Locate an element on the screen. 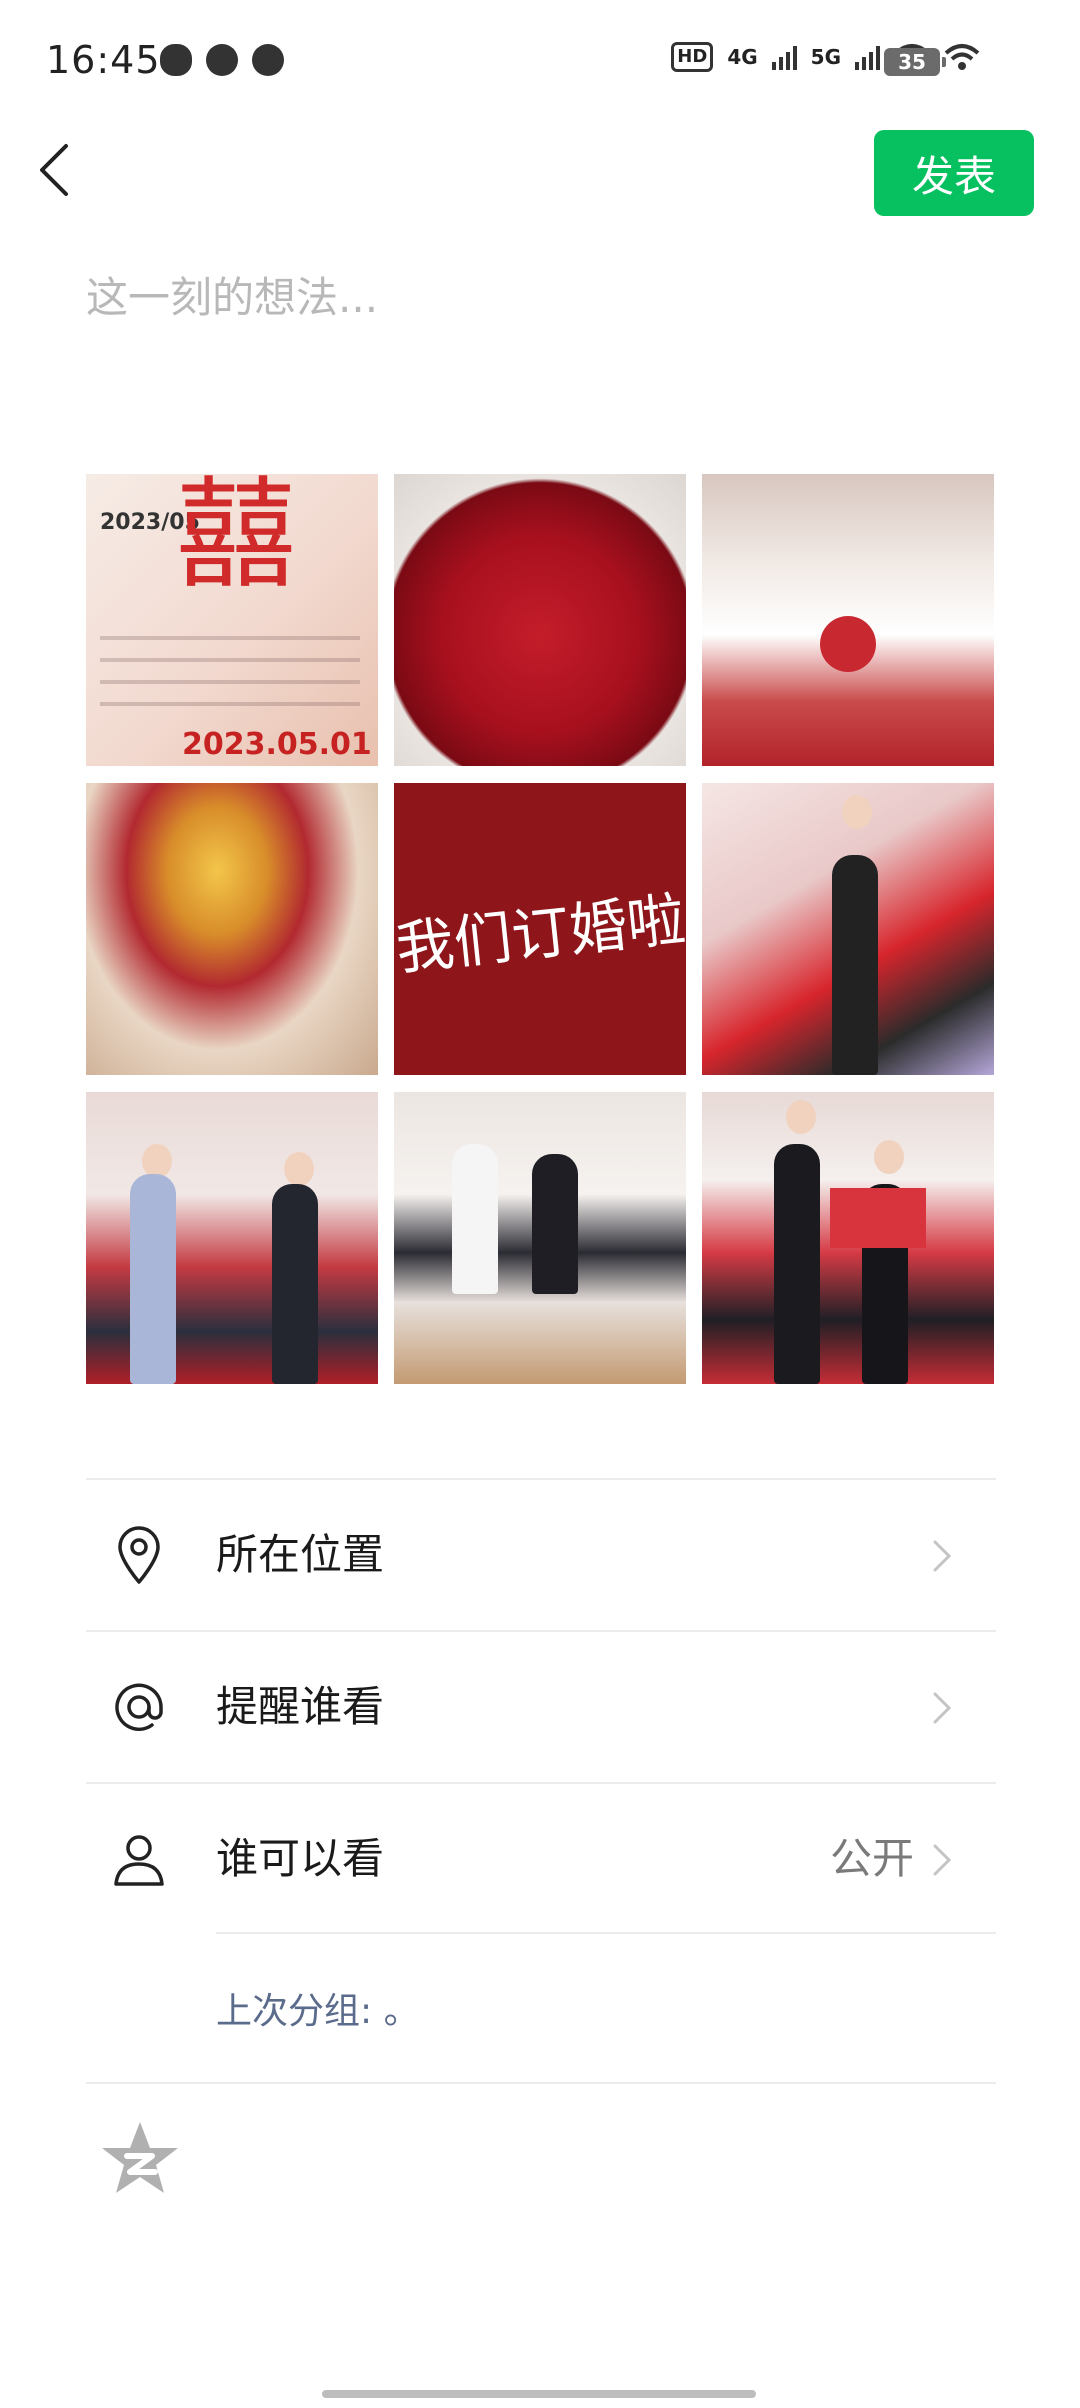 The height and width of the screenshot is (2408, 1080). chevron-left-icon is located at coordinates (54, 170).